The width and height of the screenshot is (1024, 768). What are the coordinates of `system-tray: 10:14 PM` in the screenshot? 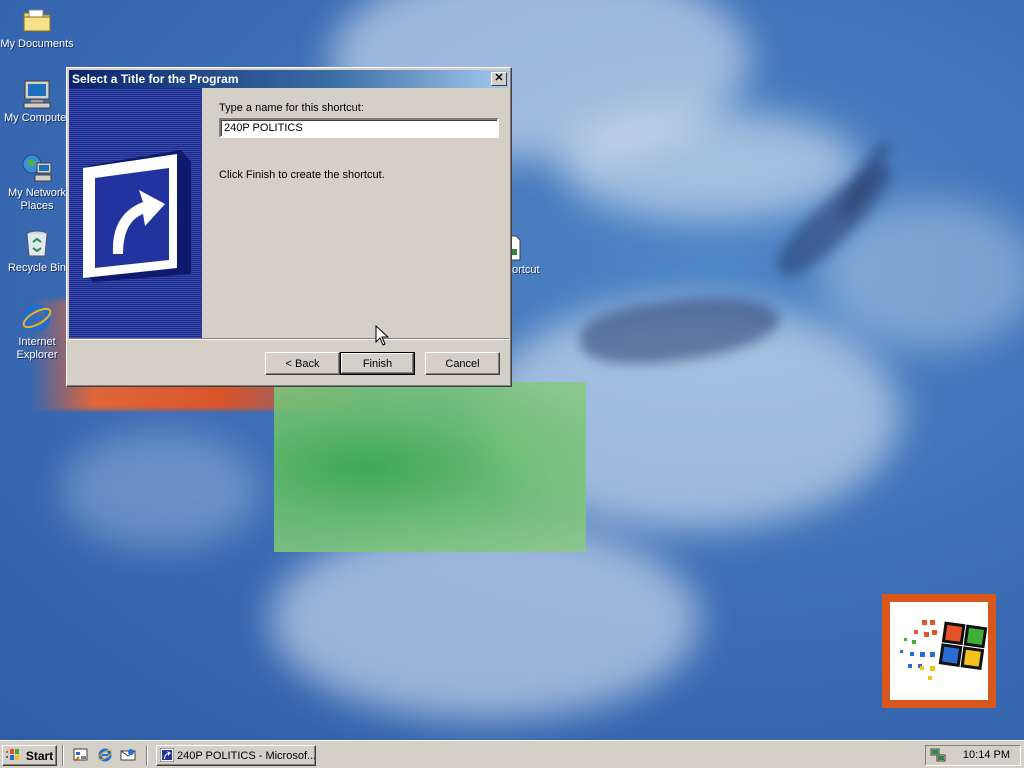 It's located at (973, 755).